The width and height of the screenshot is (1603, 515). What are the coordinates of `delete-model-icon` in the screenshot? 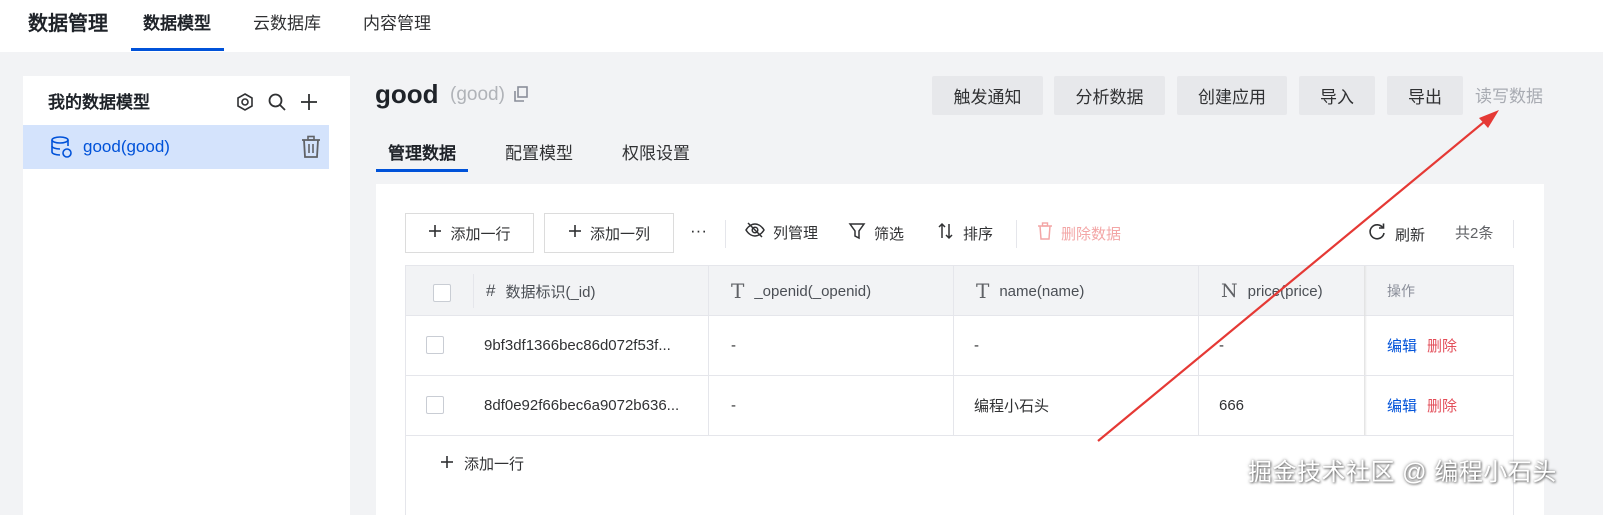 It's located at (311, 147).